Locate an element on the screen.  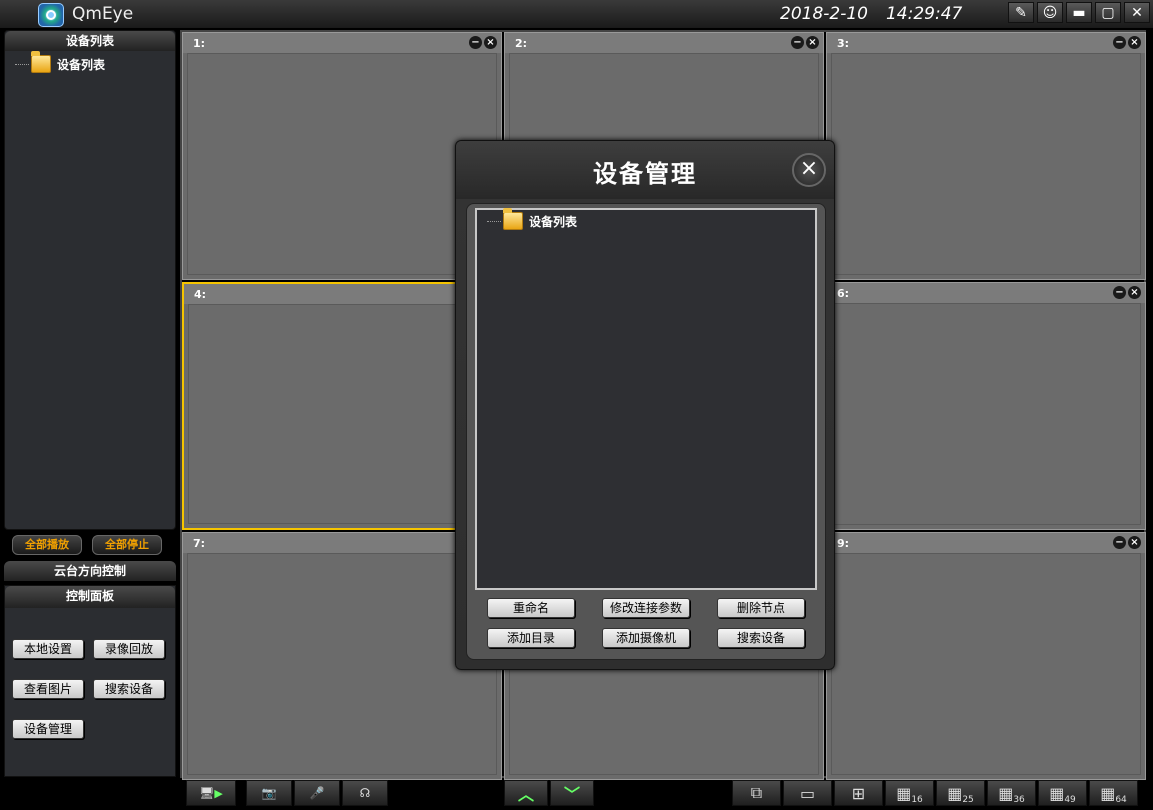
app-logo-icon is located at coordinates (51, 15).